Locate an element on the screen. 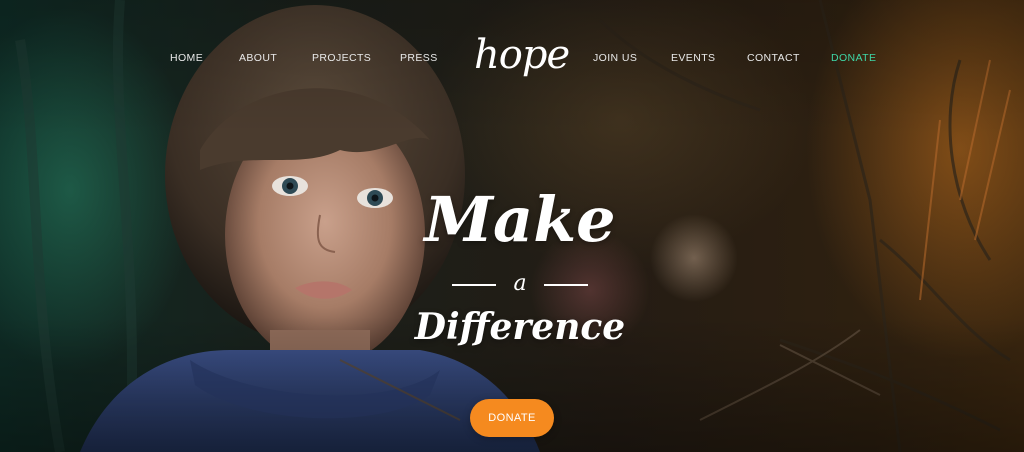  headline-connector: a is located at coordinates (520, 284).